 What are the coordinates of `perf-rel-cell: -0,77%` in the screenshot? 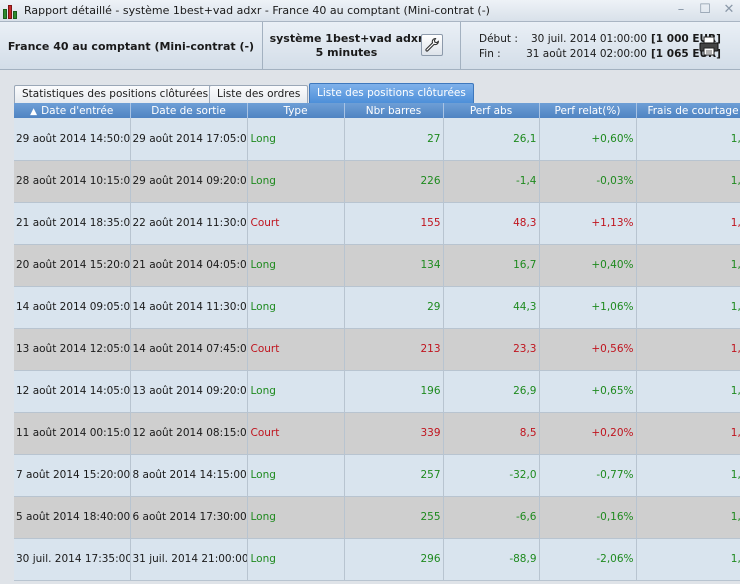 It's located at (588, 475).